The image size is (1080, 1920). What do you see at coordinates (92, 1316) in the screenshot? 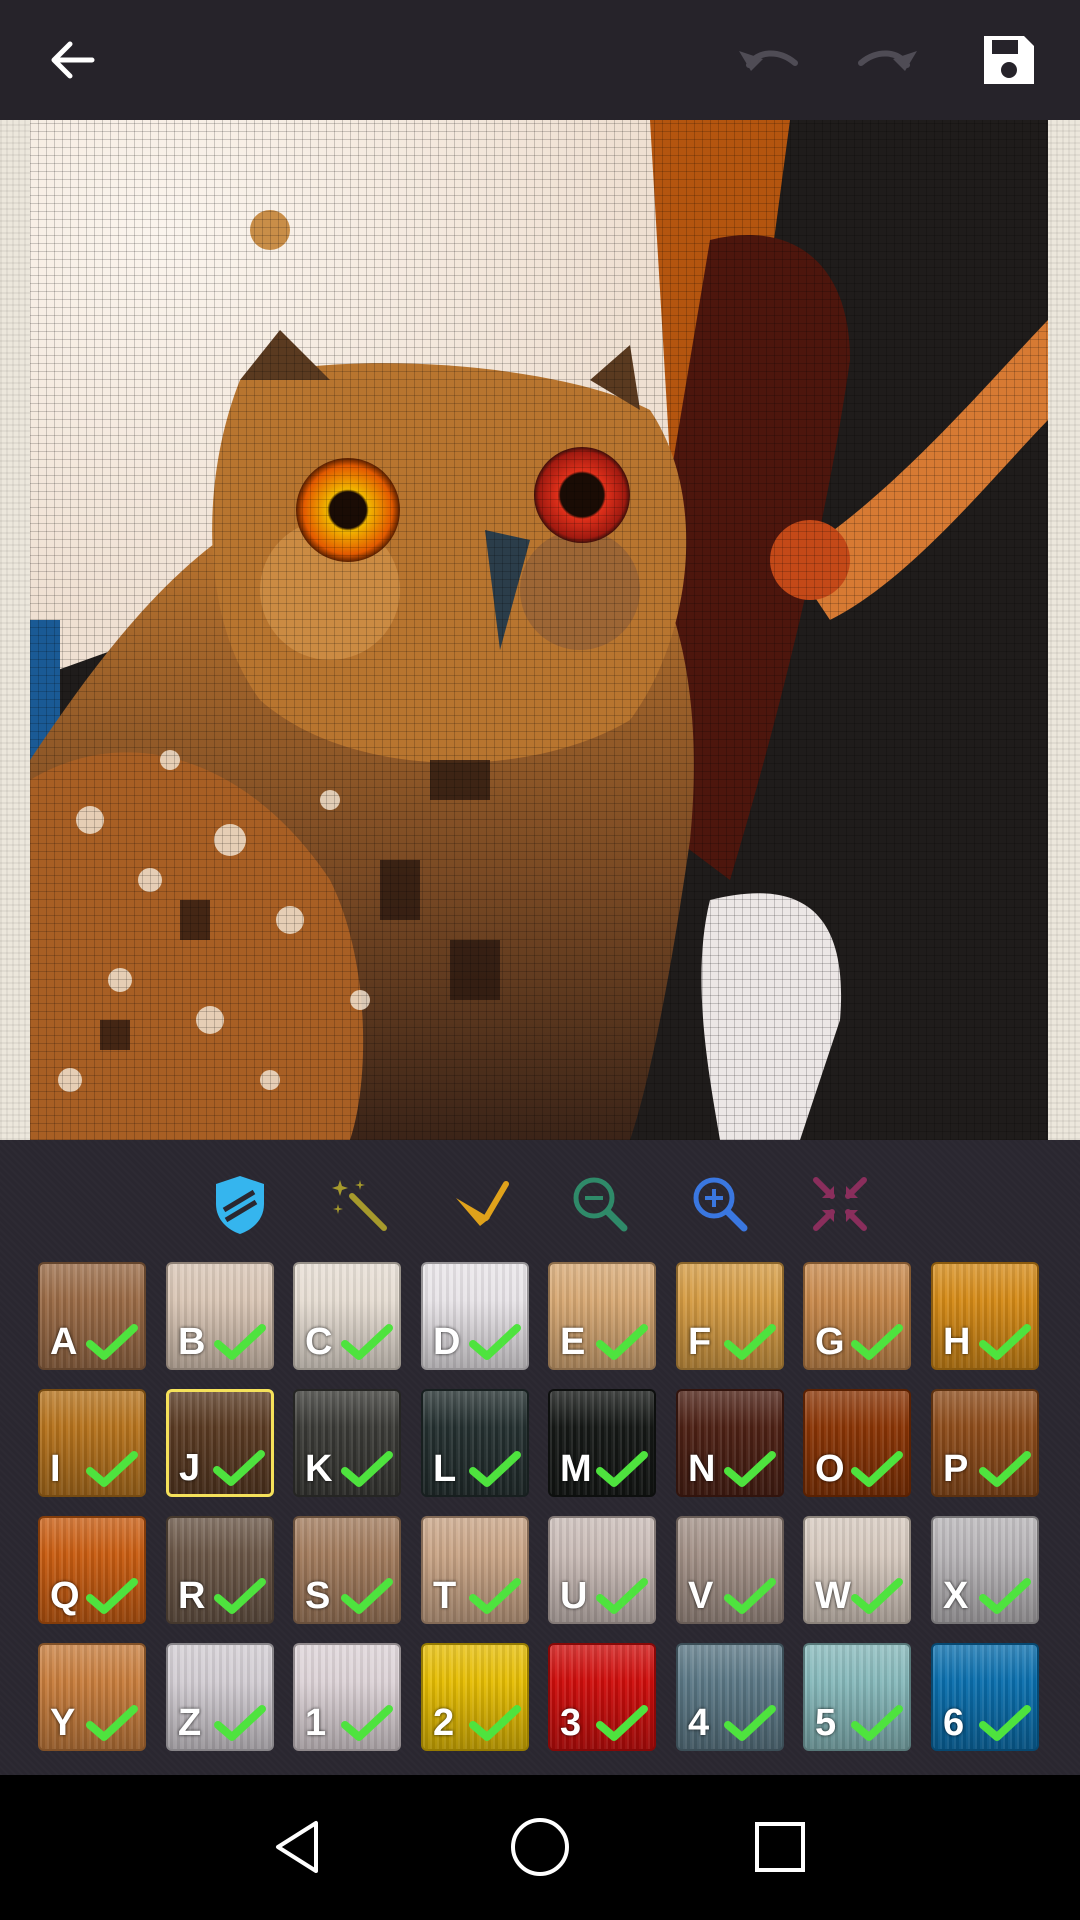
I see `color-swatch-a: A` at bounding box center [92, 1316].